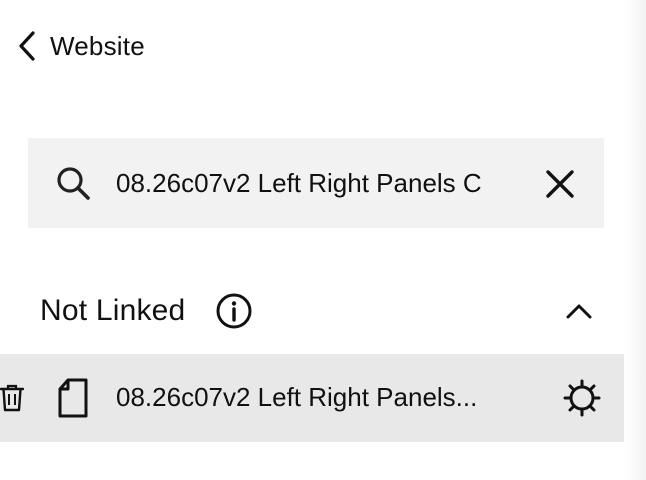 Image resolution: width=646 pixels, height=480 pixels. Describe the element at coordinates (97, 45) in the screenshot. I see `back-label: Website` at that location.